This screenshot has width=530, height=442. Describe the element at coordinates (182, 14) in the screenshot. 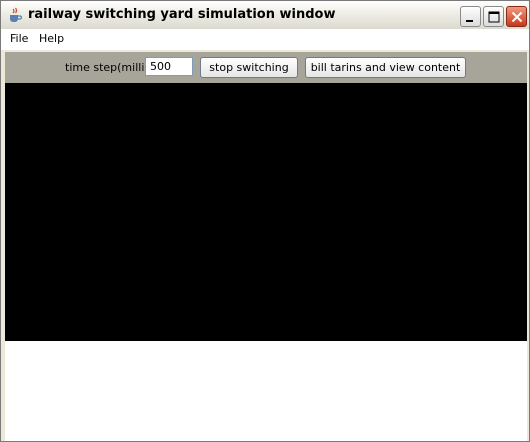

I see `window-title: railway switching yard simulation window` at that location.